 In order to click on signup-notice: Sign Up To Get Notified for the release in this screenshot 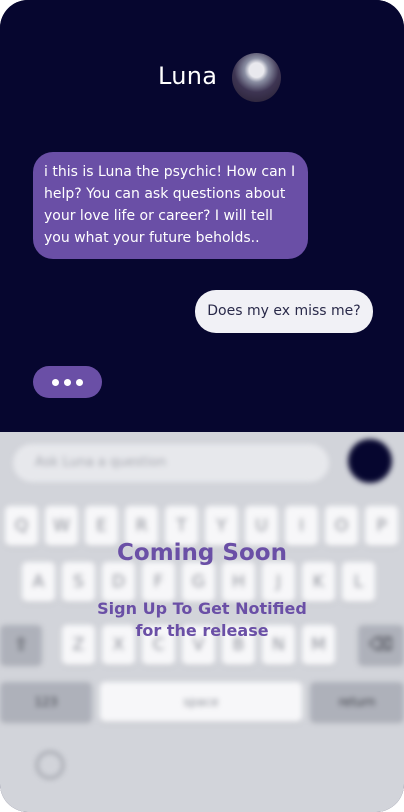, I will do `click(202, 620)`.